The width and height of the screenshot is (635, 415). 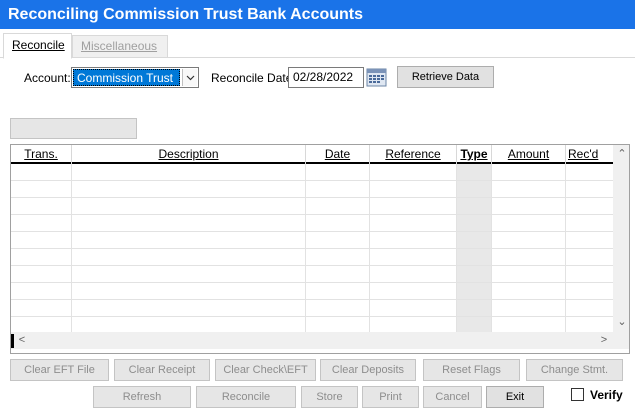 What do you see at coordinates (471, 370) in the screenshot?
I see `reset-flags-button: Reset Flags` at bounding box center [471, 370].